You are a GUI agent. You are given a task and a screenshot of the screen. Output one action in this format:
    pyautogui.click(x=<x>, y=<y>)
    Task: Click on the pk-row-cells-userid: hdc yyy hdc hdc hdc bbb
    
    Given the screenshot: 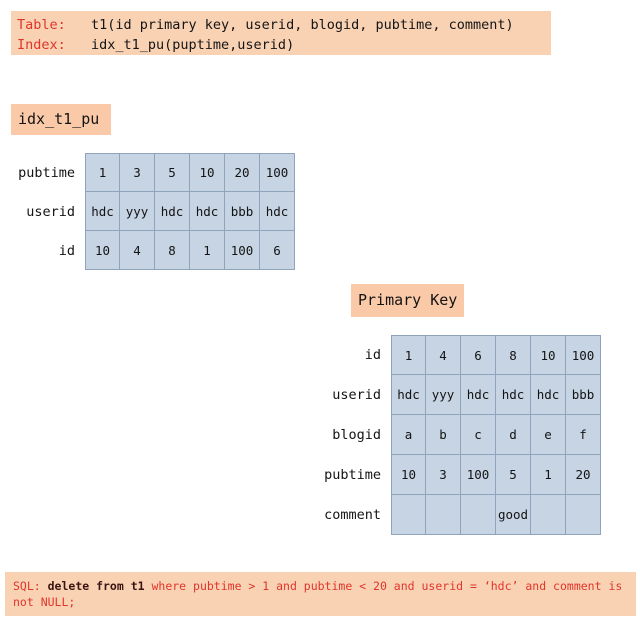 What is the action you would take?
    pyautogui.click(x=496, y=395)
    